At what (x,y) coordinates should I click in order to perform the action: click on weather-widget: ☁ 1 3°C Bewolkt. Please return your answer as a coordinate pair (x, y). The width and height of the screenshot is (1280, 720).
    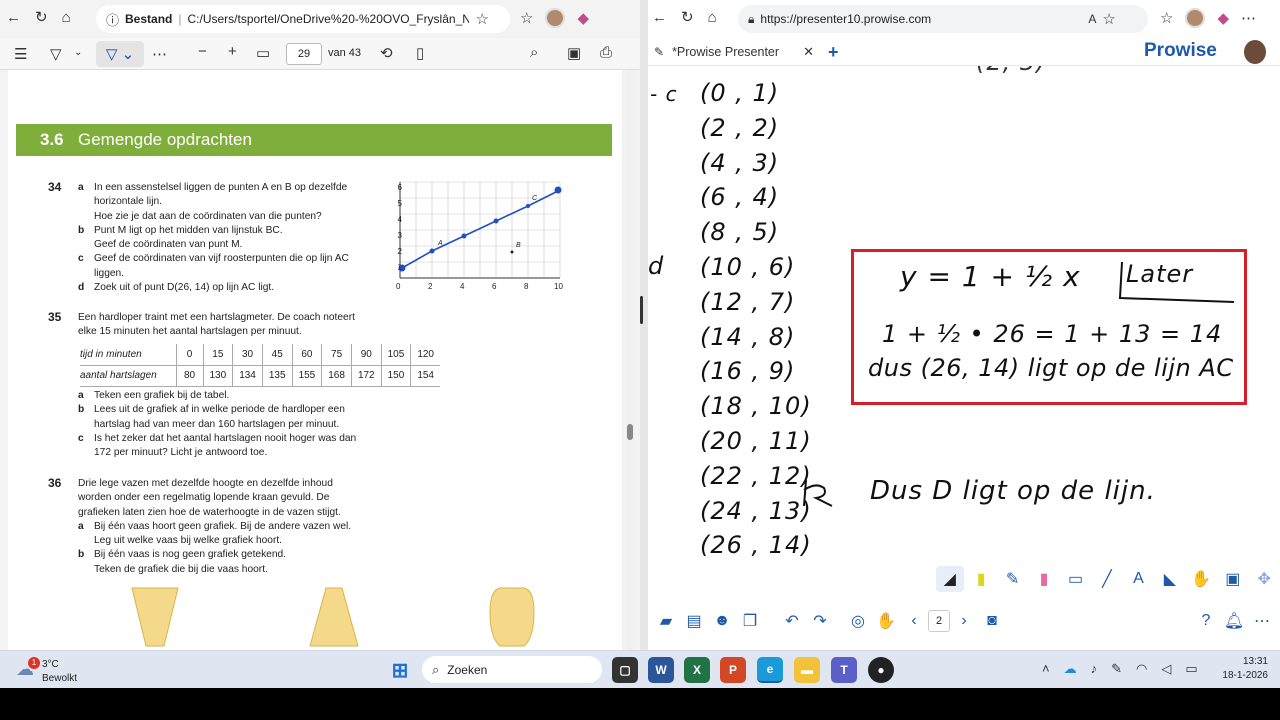
    Looking at the image, I should click on (51, 670).